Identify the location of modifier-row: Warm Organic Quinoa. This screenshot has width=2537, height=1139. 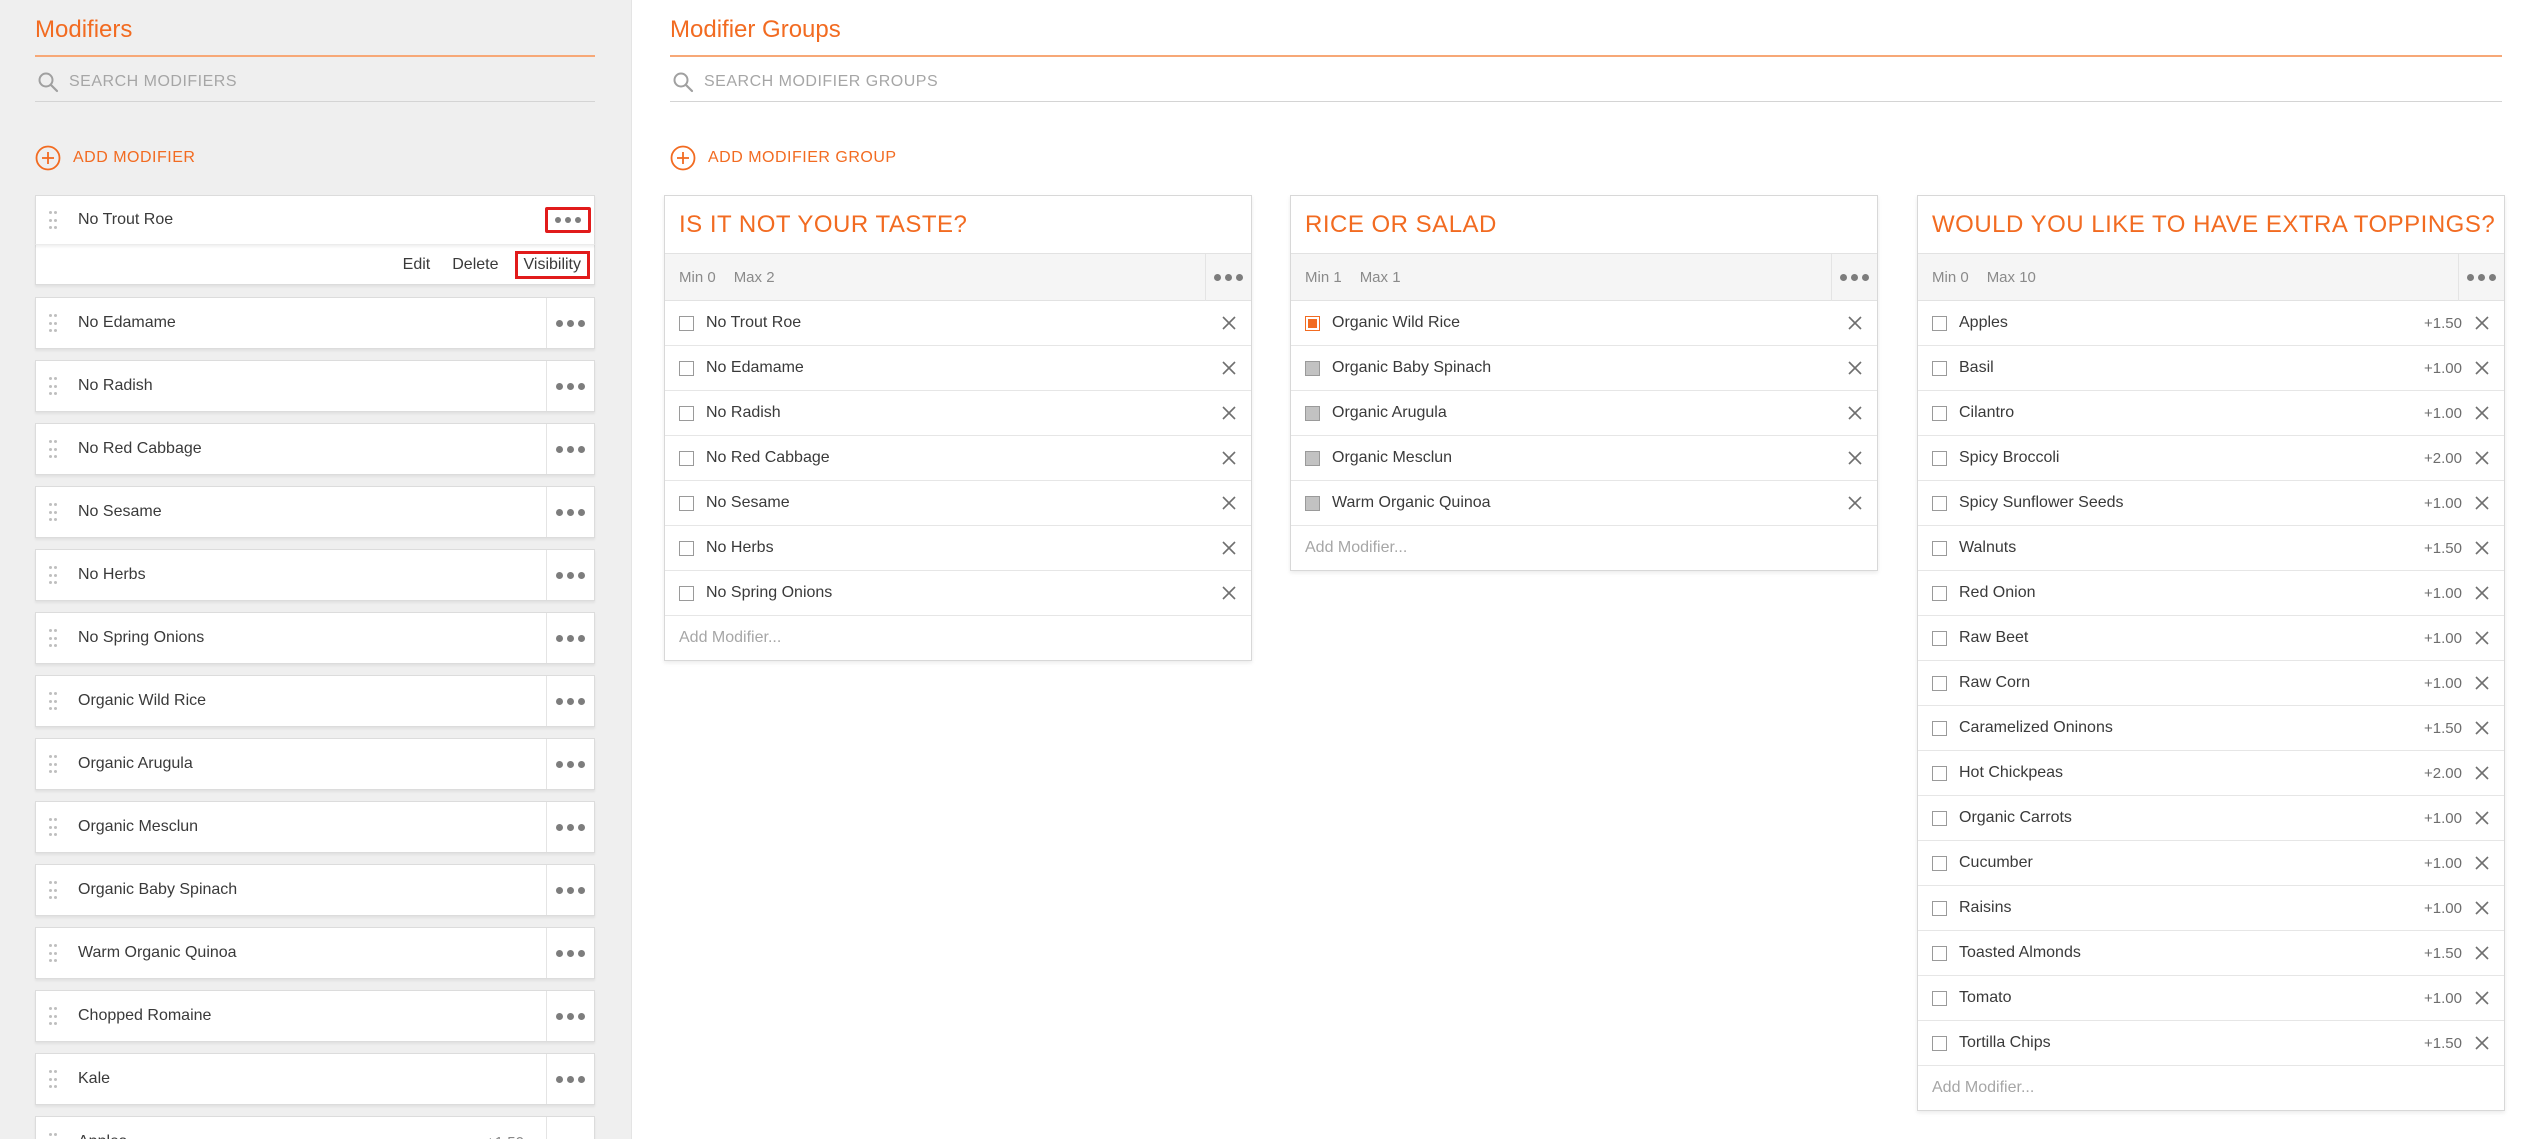
(315, 953).